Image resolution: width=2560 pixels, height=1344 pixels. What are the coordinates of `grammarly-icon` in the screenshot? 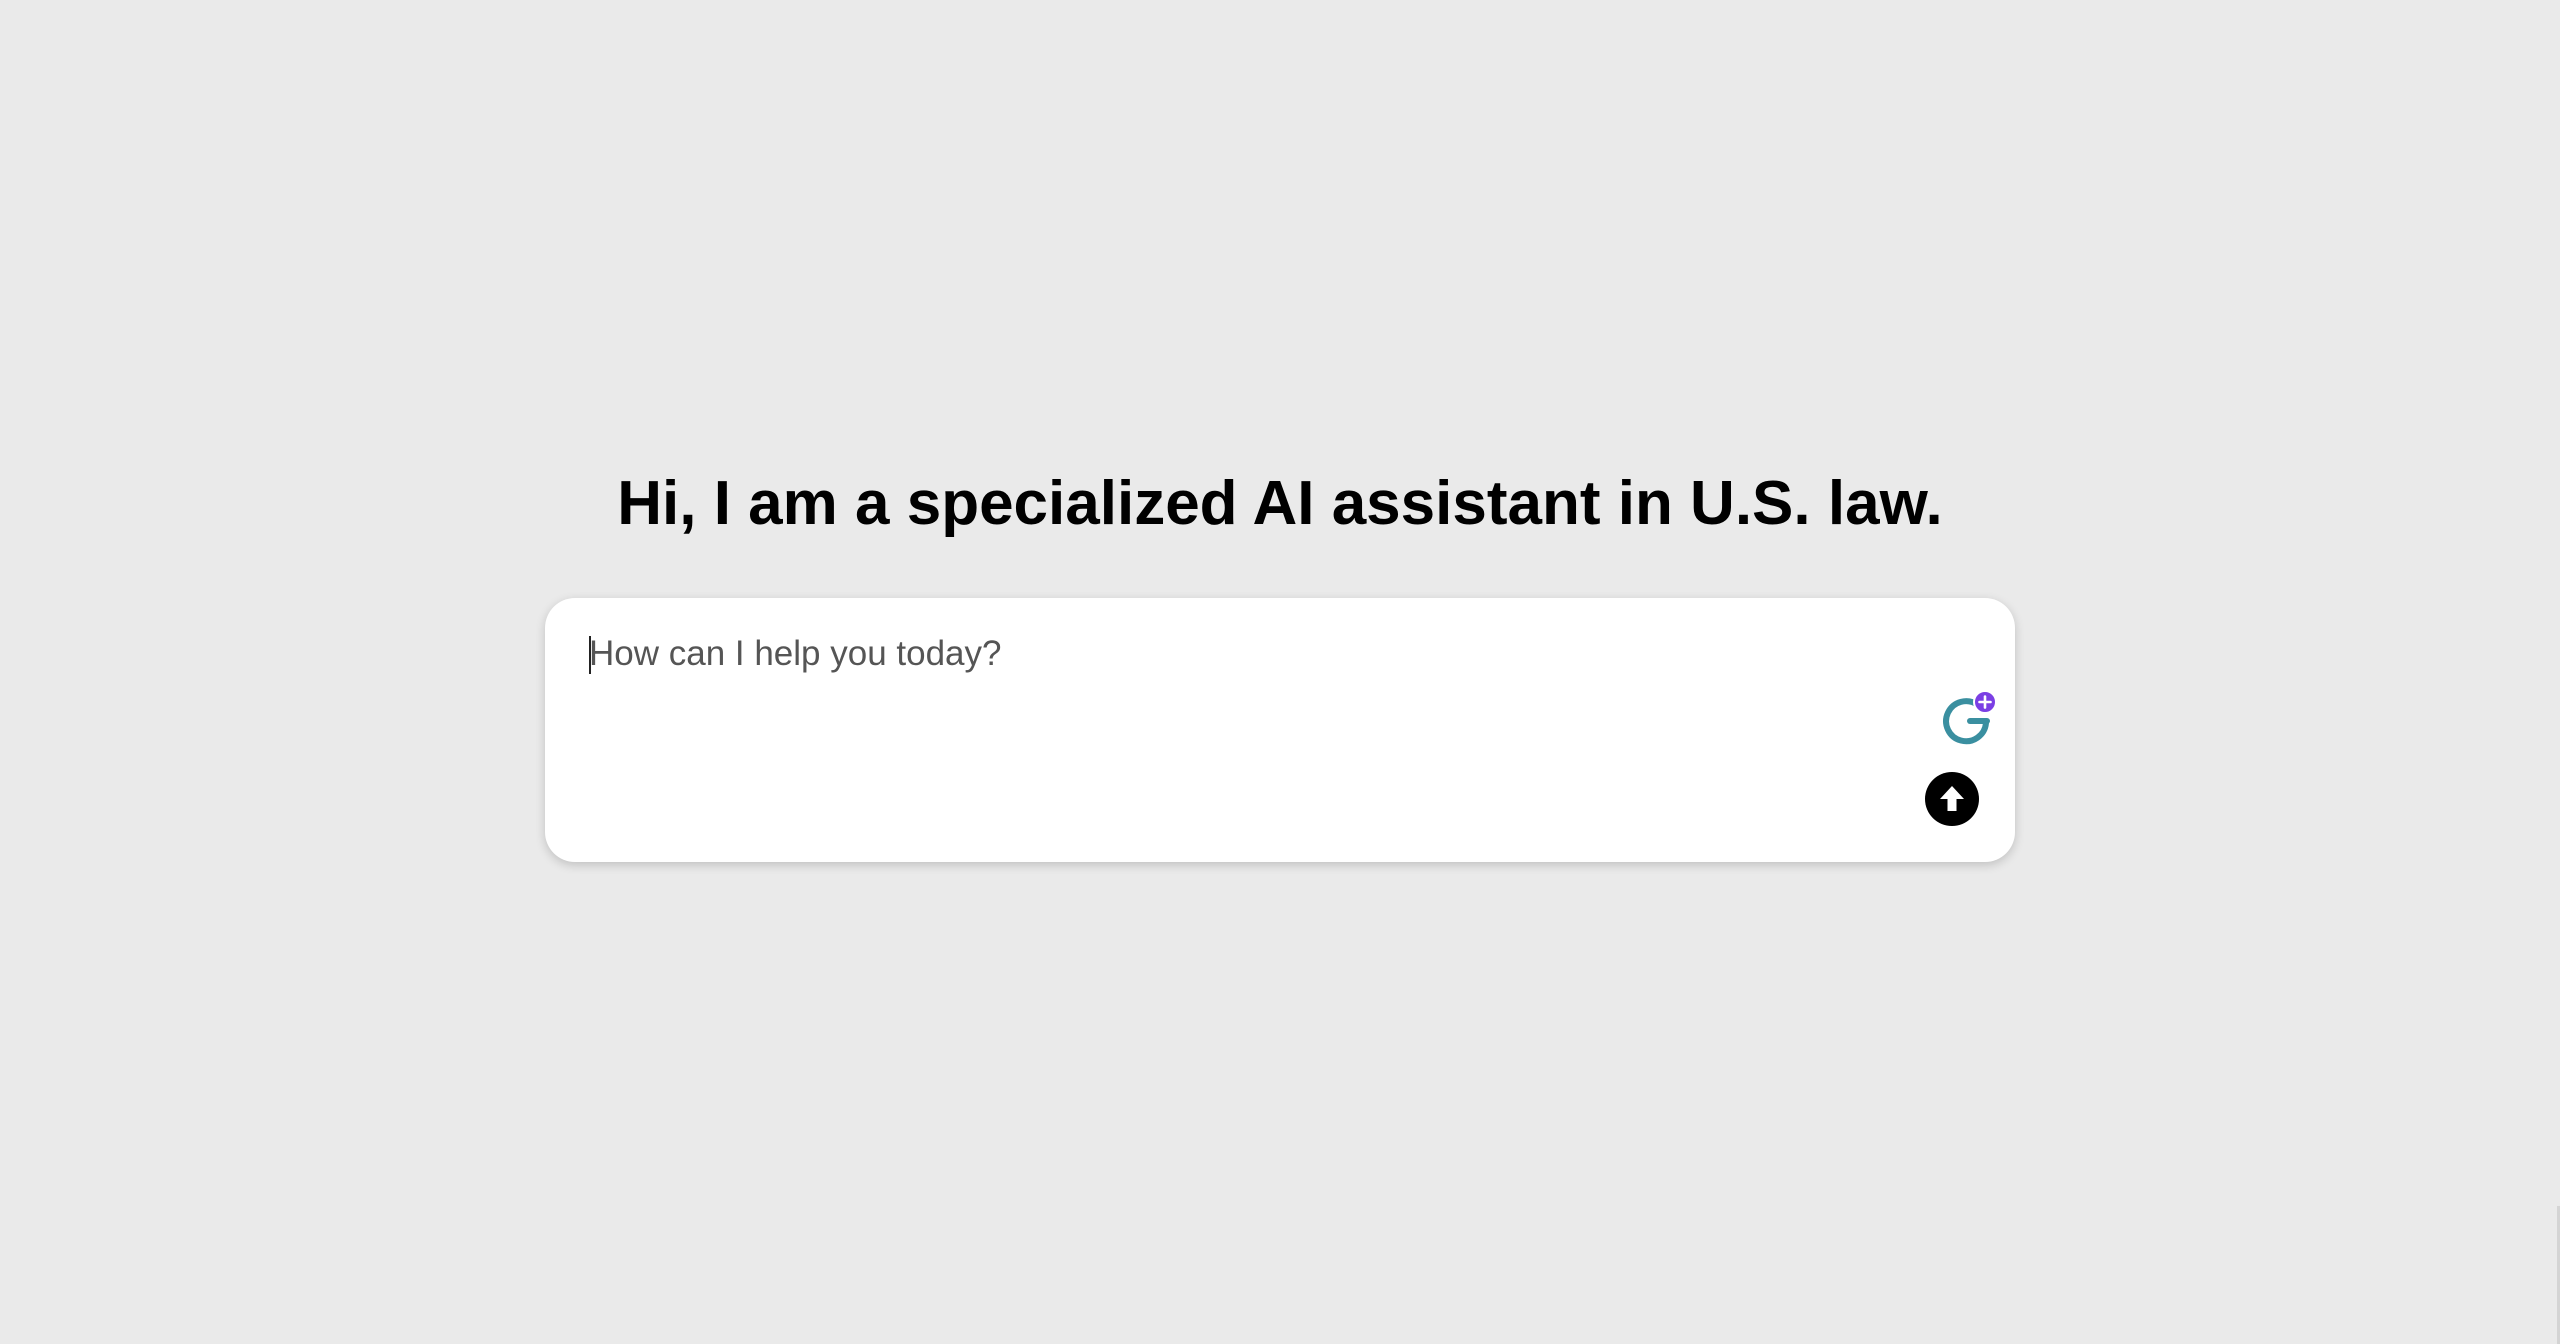 It's located at (1969, 718).